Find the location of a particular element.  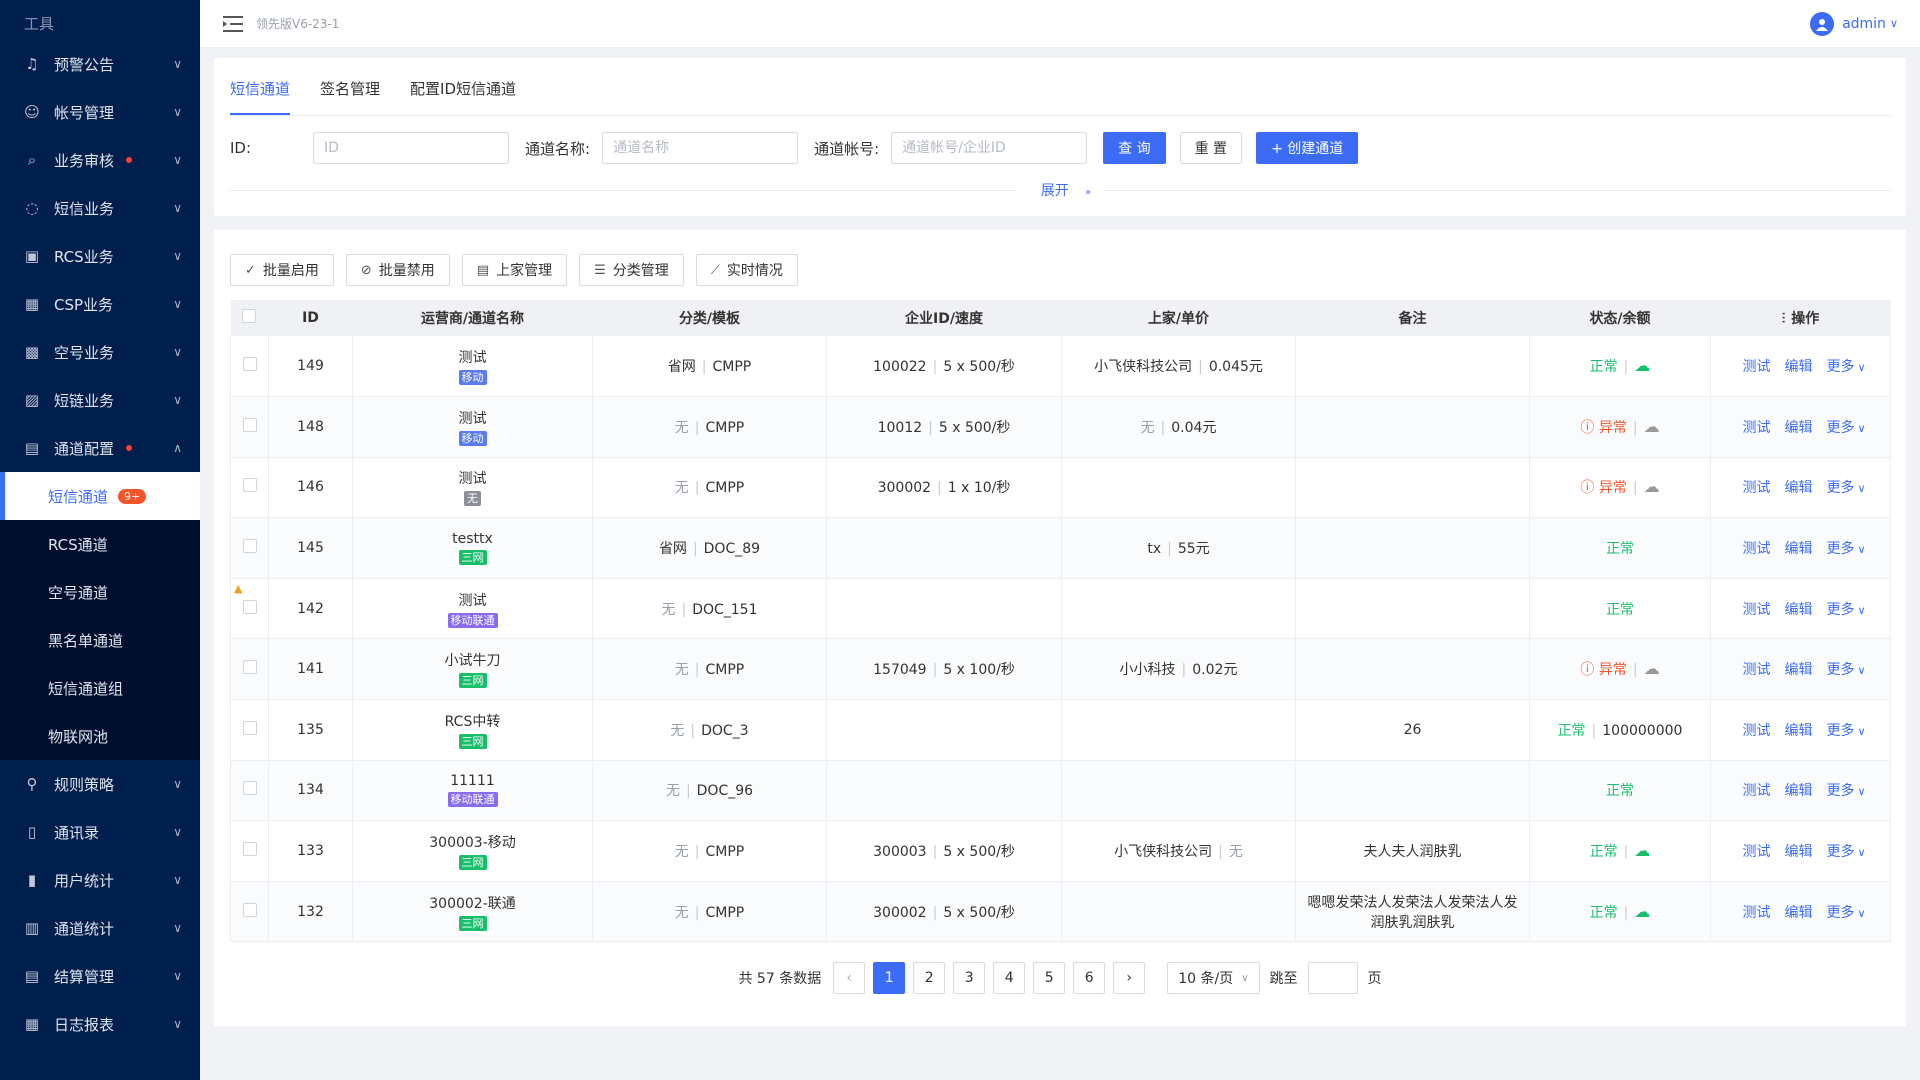

column-settings-icon: ⫶ is located at coordinates (1784, 319).